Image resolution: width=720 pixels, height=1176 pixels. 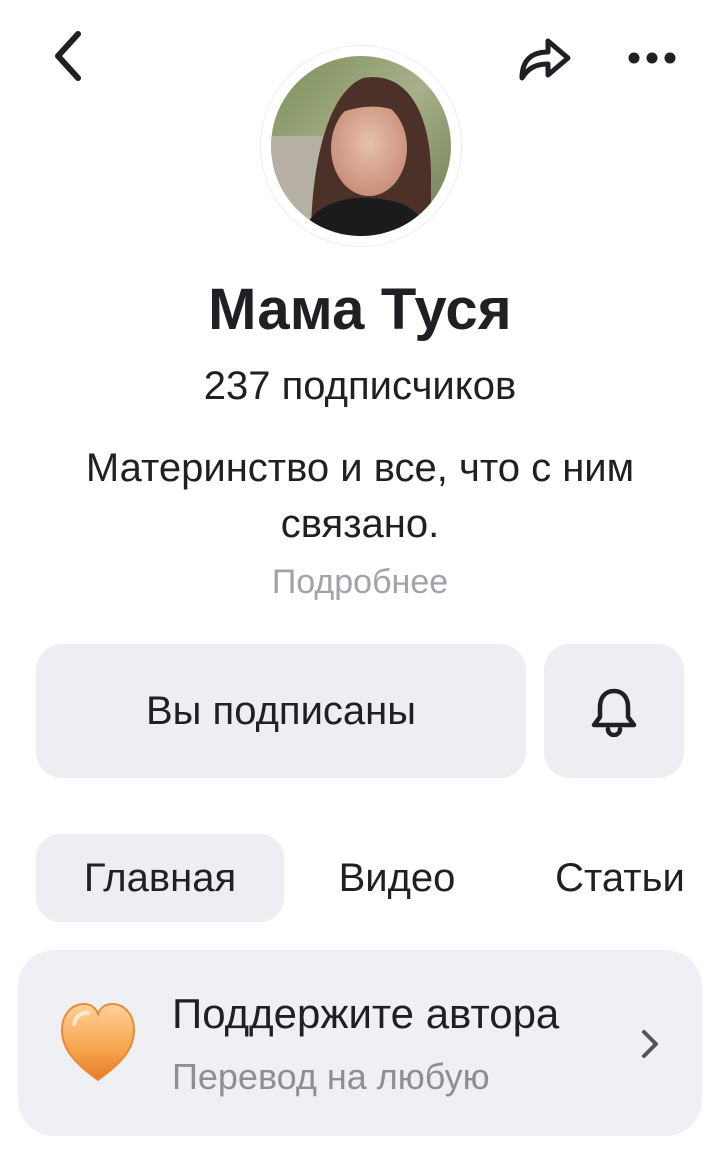 I want to click on subscribed-button: Вы подписаны, so click(x=281, y=711).